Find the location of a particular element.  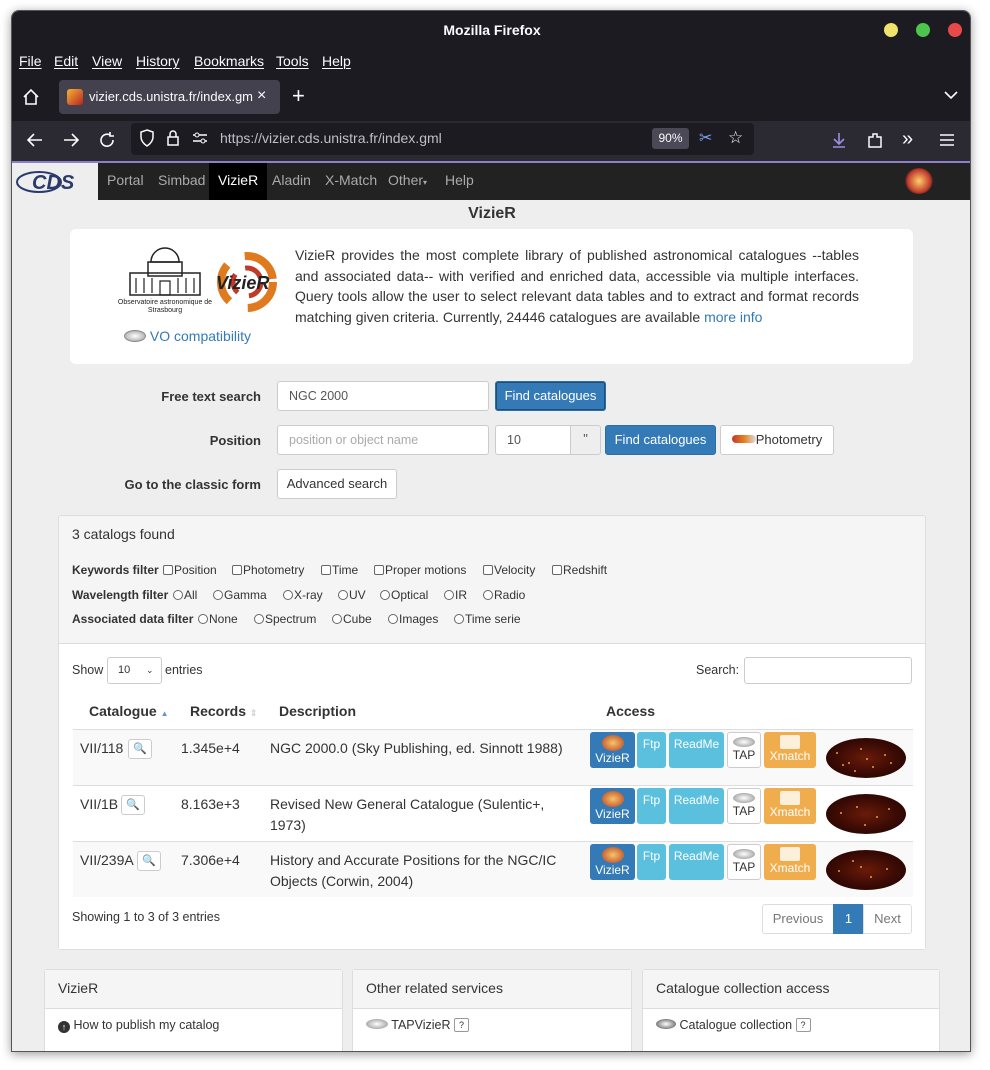

position-input: position or object name is located at coordinates (383, 440).